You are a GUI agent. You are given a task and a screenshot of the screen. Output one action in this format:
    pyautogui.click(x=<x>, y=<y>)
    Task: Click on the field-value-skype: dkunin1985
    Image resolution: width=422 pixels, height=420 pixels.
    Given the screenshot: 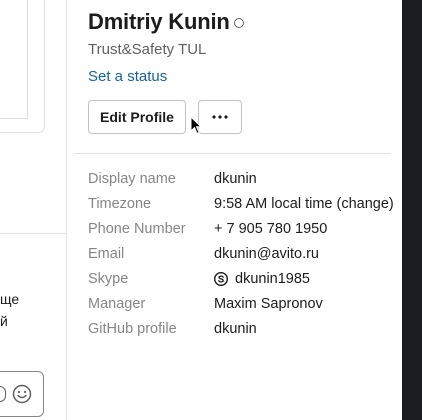 What is the action you would take?
    pyautogui.click(x=262, y=279)
    